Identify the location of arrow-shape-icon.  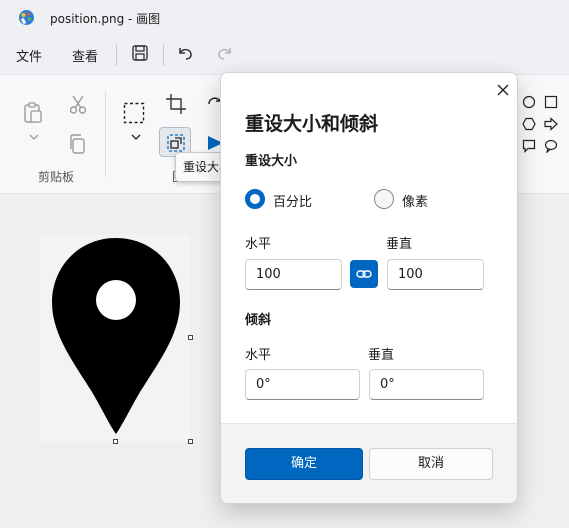
(551, 124).